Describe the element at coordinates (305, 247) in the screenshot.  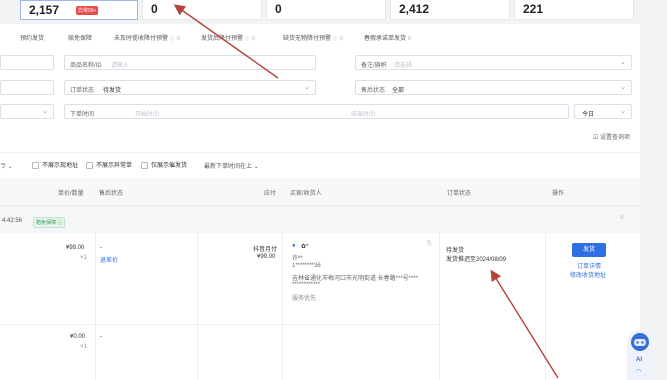
I see `buyer-name: ✿*` at that location.